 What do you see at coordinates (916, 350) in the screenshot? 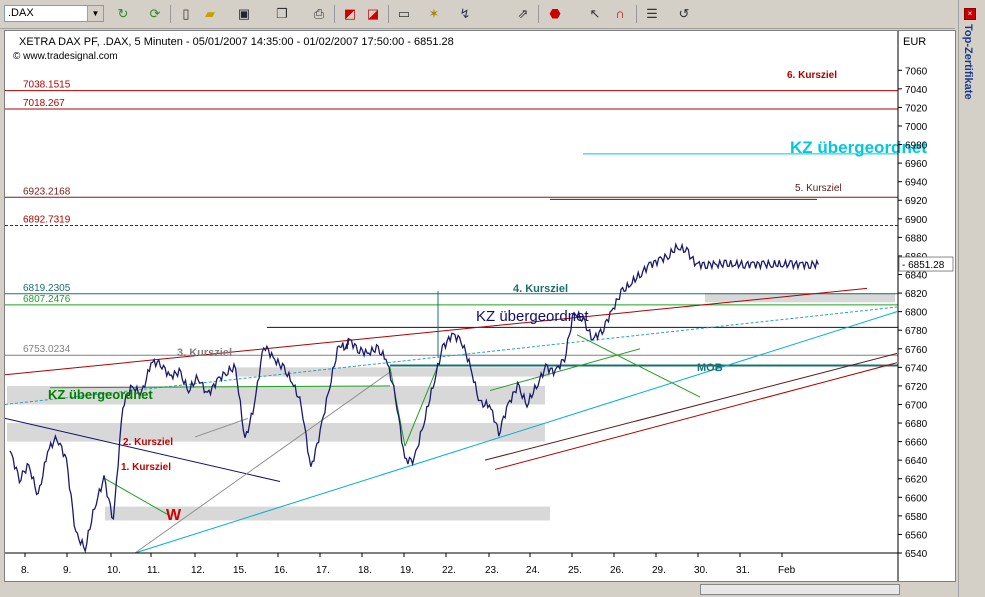
I see `y-tick-label: 6760` at bounding box center [916, 350].